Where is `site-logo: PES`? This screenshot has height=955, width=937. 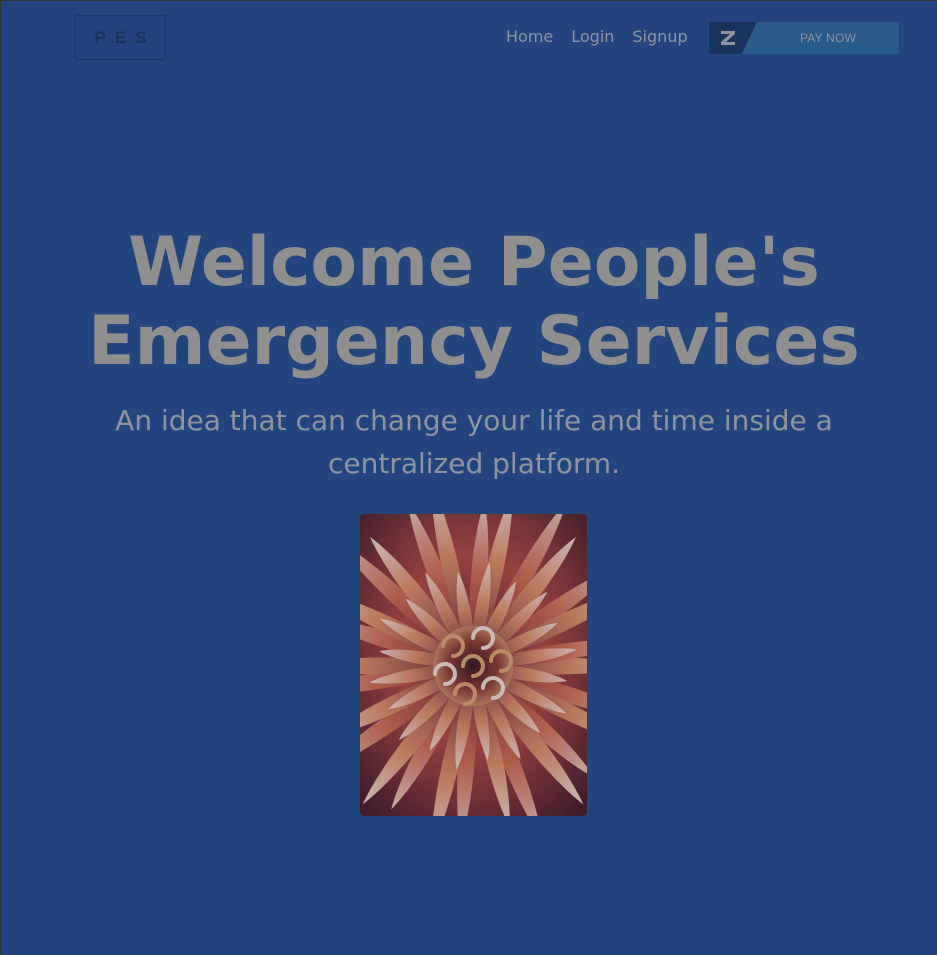
site-logo: PES is located at coordinates (120, 37).